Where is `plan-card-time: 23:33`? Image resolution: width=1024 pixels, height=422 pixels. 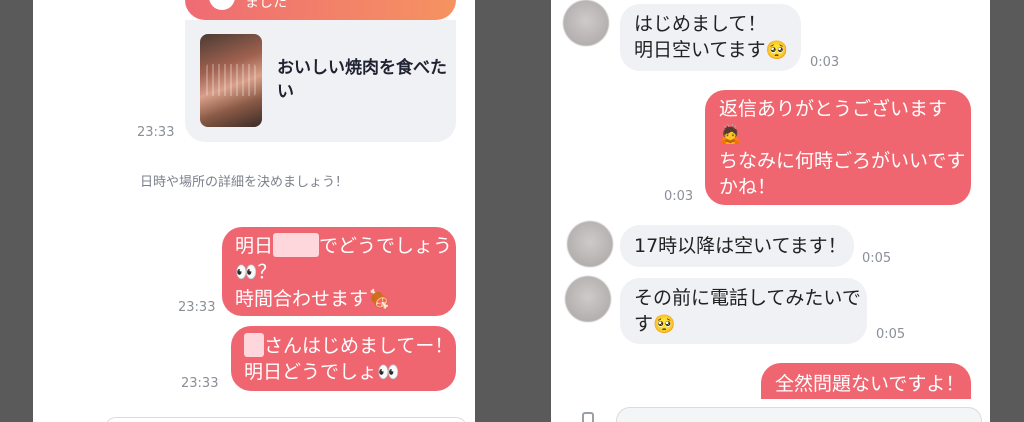
plan-card-time: 23:33 is located at coordinates (156, 132).